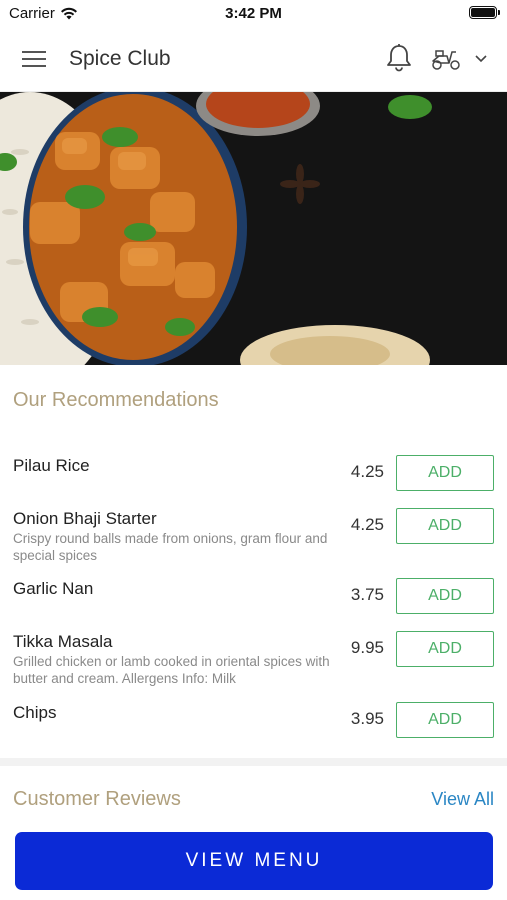  I want to click on reviews-title: Customer Reviews, so click(97, 799).